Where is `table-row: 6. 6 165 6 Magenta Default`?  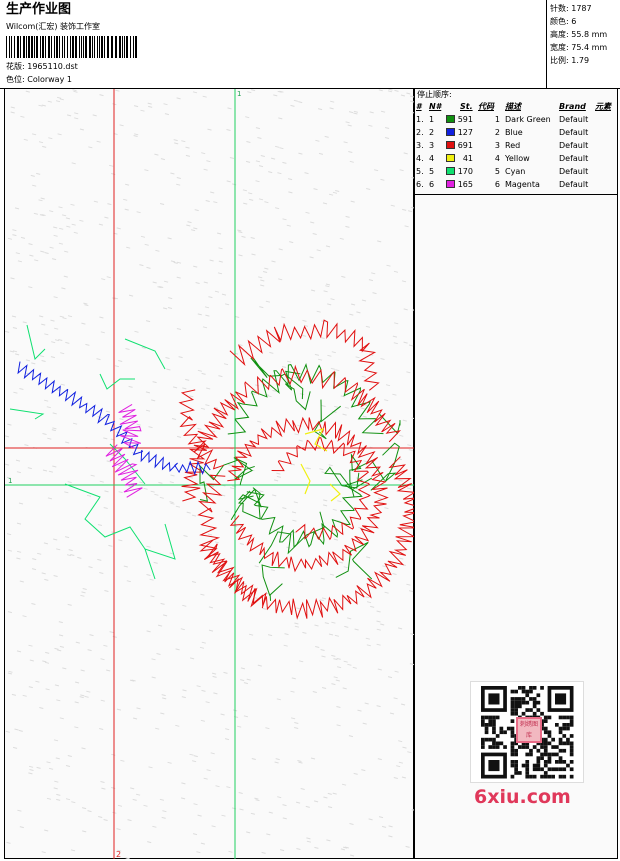 table-row: 6. 6 165 6 Magenta Default is located at coordinates (516, 184).